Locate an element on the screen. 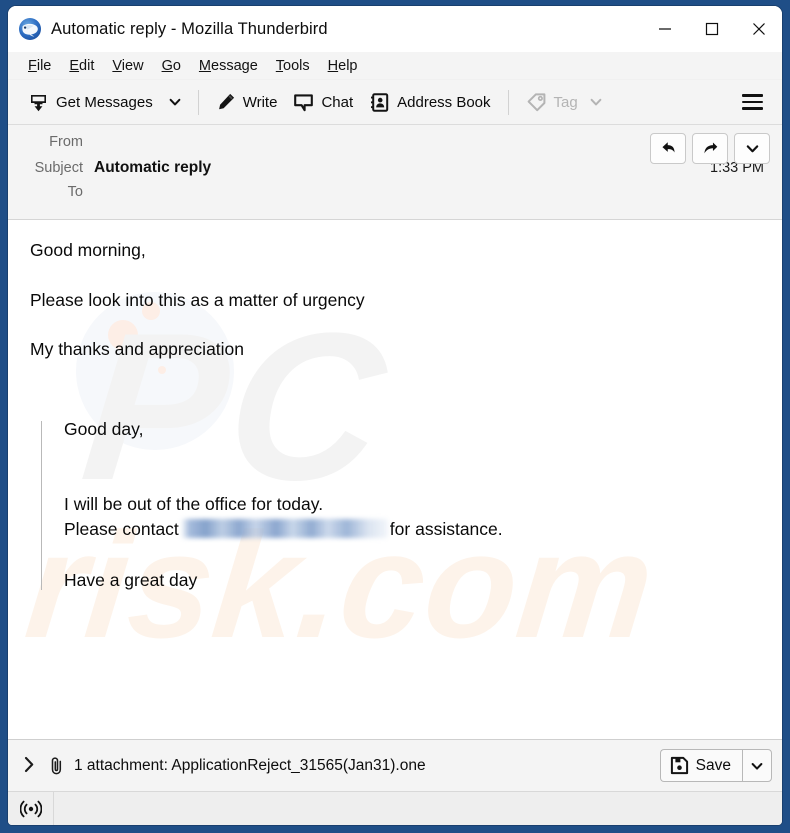  menu-help: Help is located at coordinates (343, 66).